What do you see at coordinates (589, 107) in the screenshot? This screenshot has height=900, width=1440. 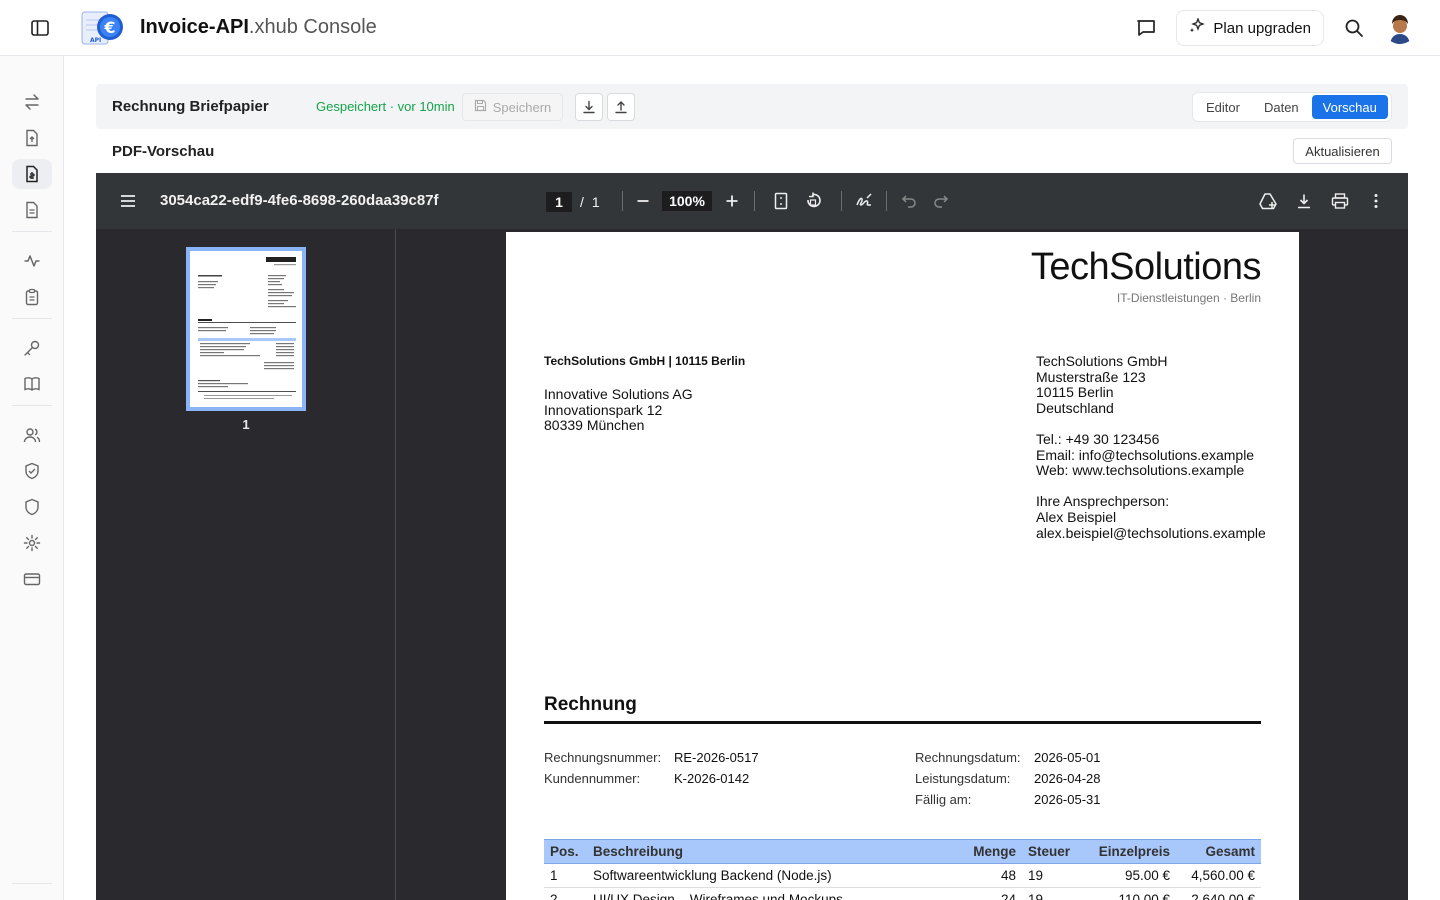 I see `download-icon` at bounding box center [589, 107].